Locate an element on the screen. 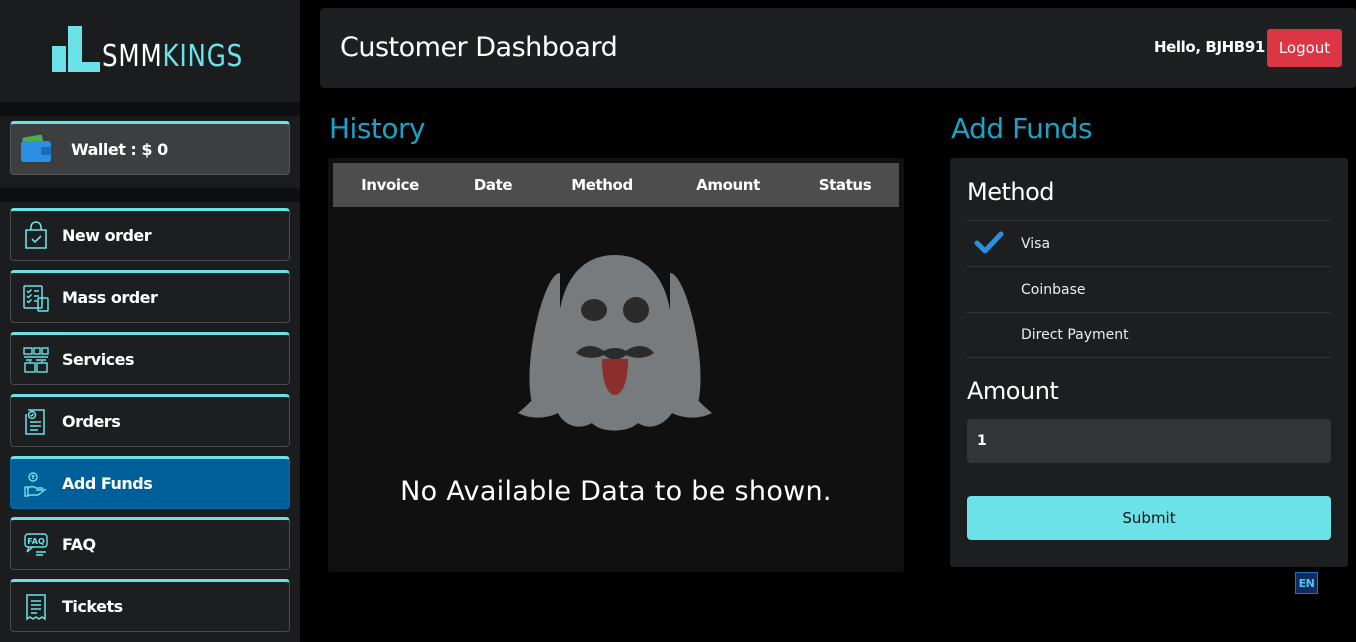 The width and height of the screenshot is (1356, 642). column-header-date: Date is located at coordinates (493, 185).